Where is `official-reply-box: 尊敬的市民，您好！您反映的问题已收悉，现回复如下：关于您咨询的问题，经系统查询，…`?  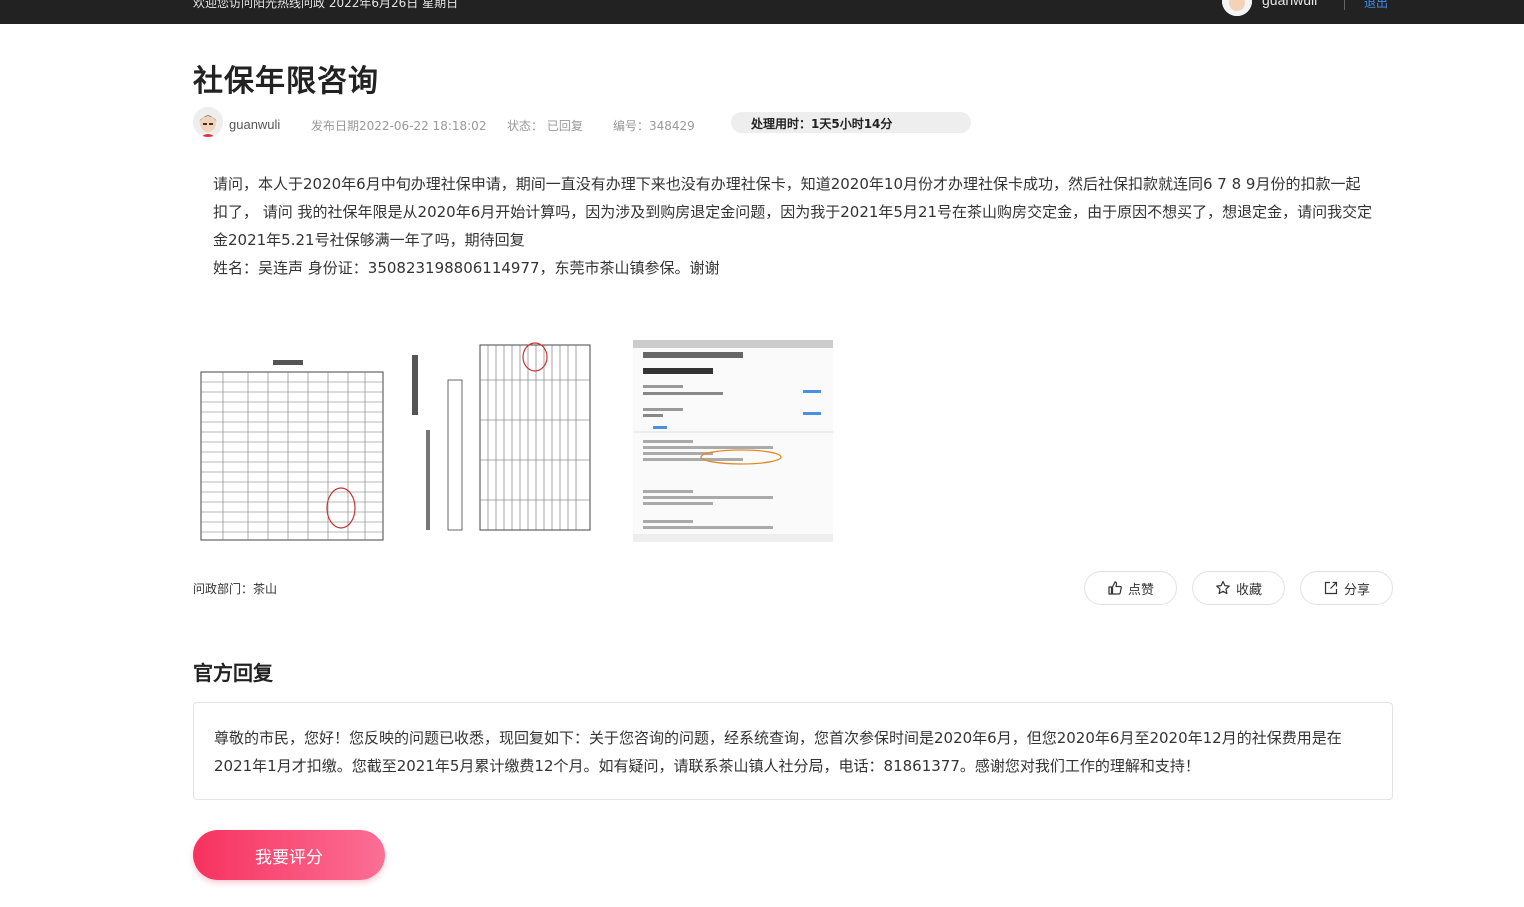 official-reply-box: 尊敬的市民，您好！您反映的问题已收悉，现回复如下：关于您咨询的问题，经系统查询，… is located at coordinates (793, 751).